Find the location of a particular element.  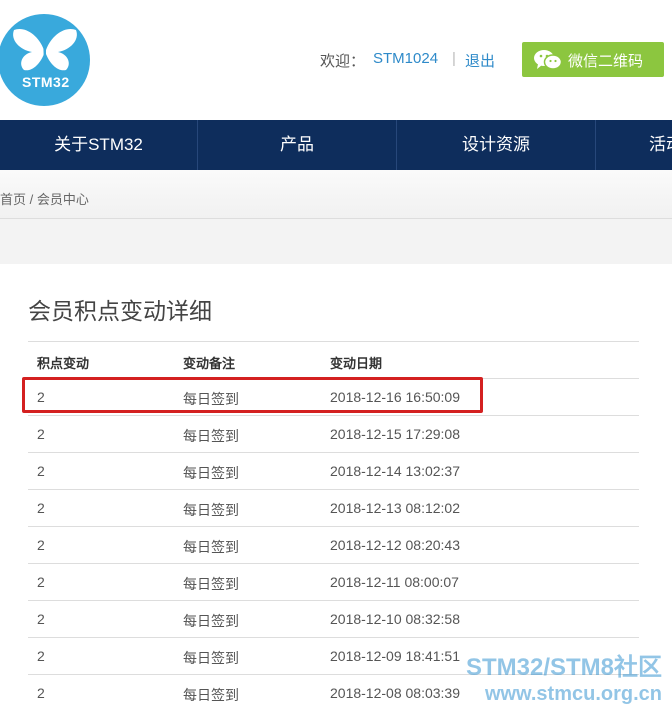

main-nav: 关于STM32 产品 设计资源 活动 is located at coordinates (336, 145).